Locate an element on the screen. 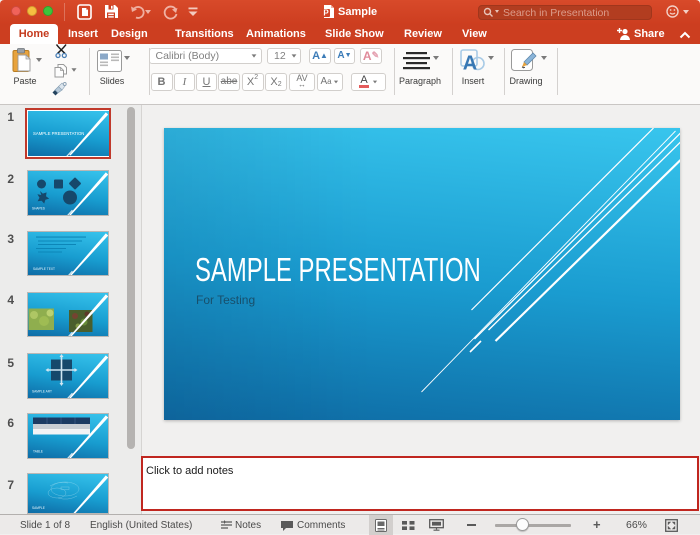 The image size is (700, 535). svg-text: SAMPLE ART is located at coordinates (42, 392).